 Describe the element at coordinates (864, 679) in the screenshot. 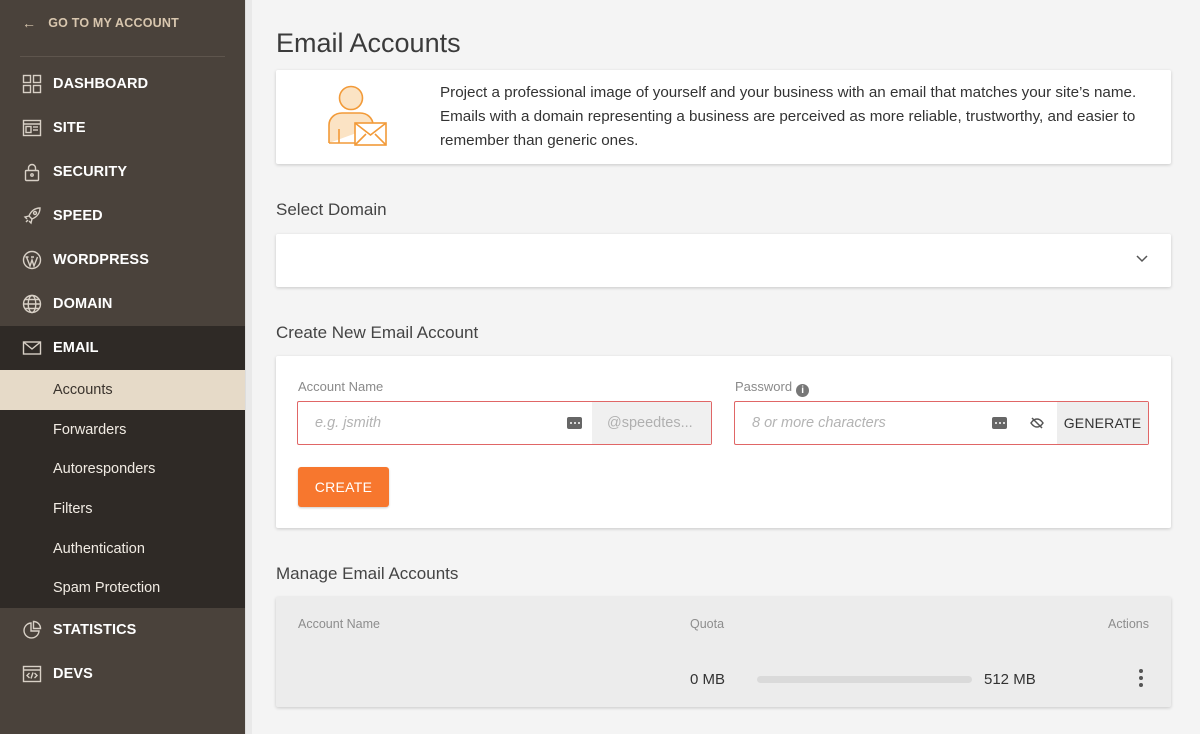

I see `quota-bar` at that location.